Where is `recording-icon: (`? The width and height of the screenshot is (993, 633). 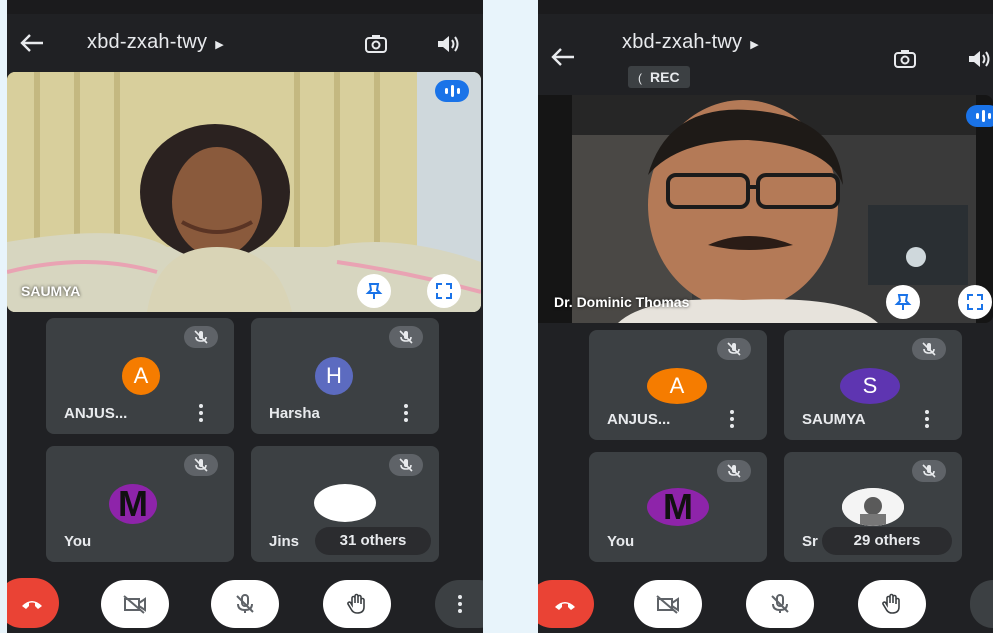
recording-icon: ( is located at coordinates (640, 78).